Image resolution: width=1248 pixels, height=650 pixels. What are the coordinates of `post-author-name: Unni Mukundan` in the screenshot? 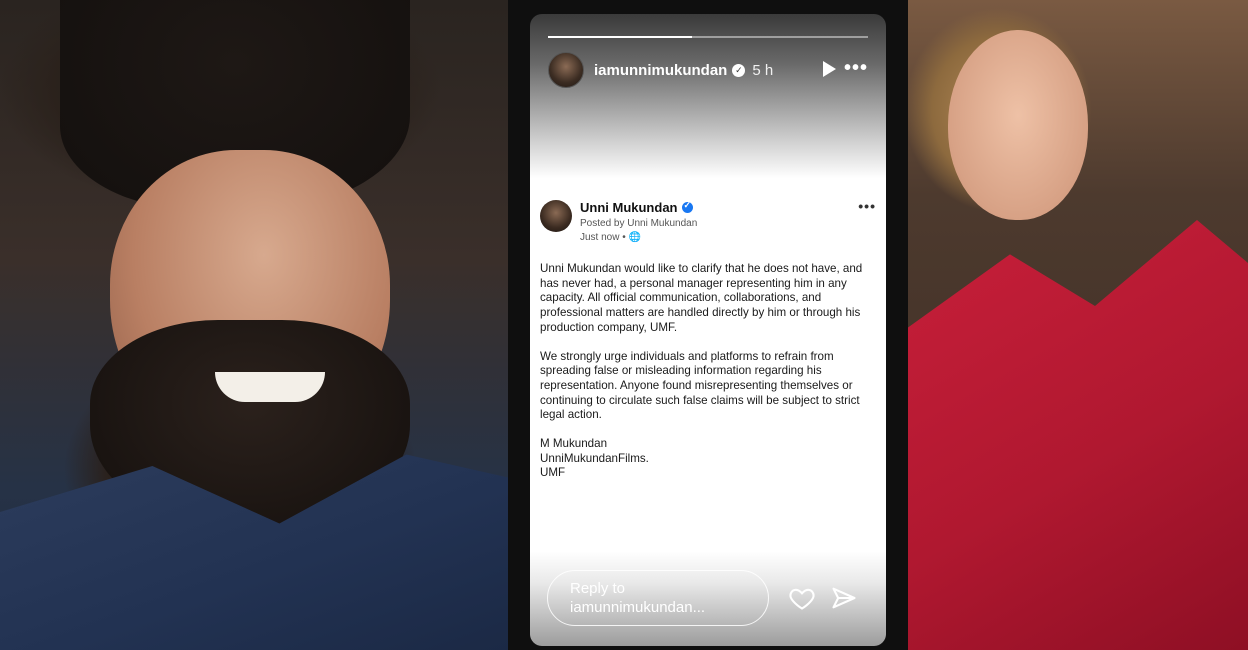 It's located at (629, 207).